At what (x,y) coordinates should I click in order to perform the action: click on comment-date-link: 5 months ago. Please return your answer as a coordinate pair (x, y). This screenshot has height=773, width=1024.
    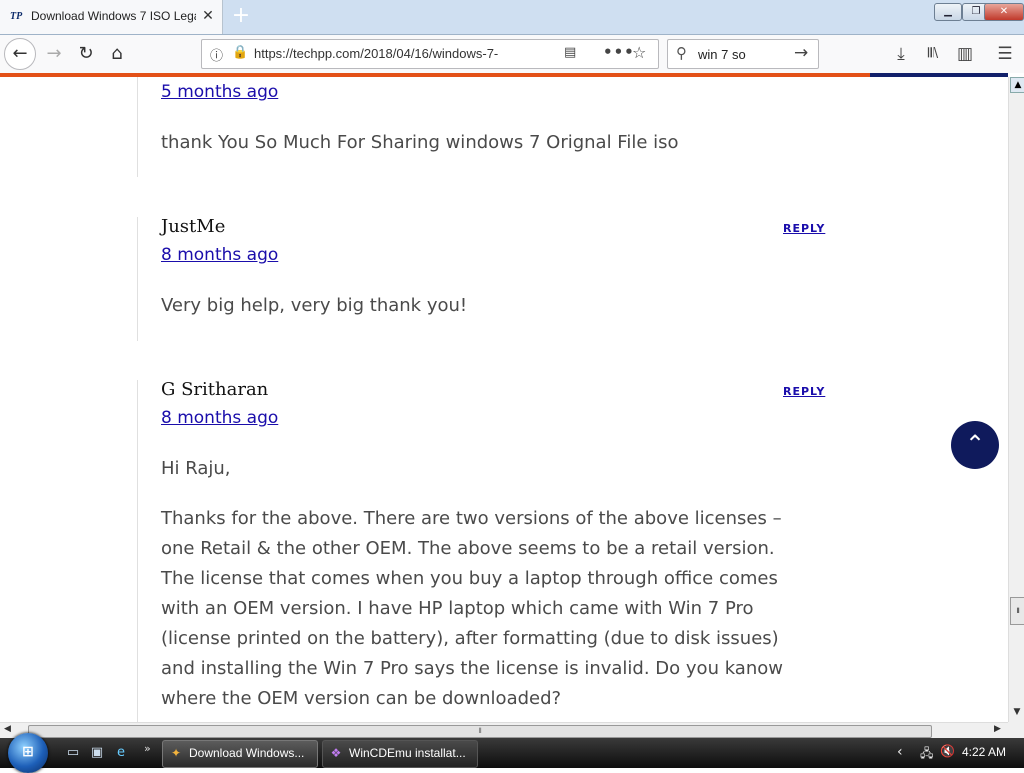
    Looking at the image, I should click on (219, 92).